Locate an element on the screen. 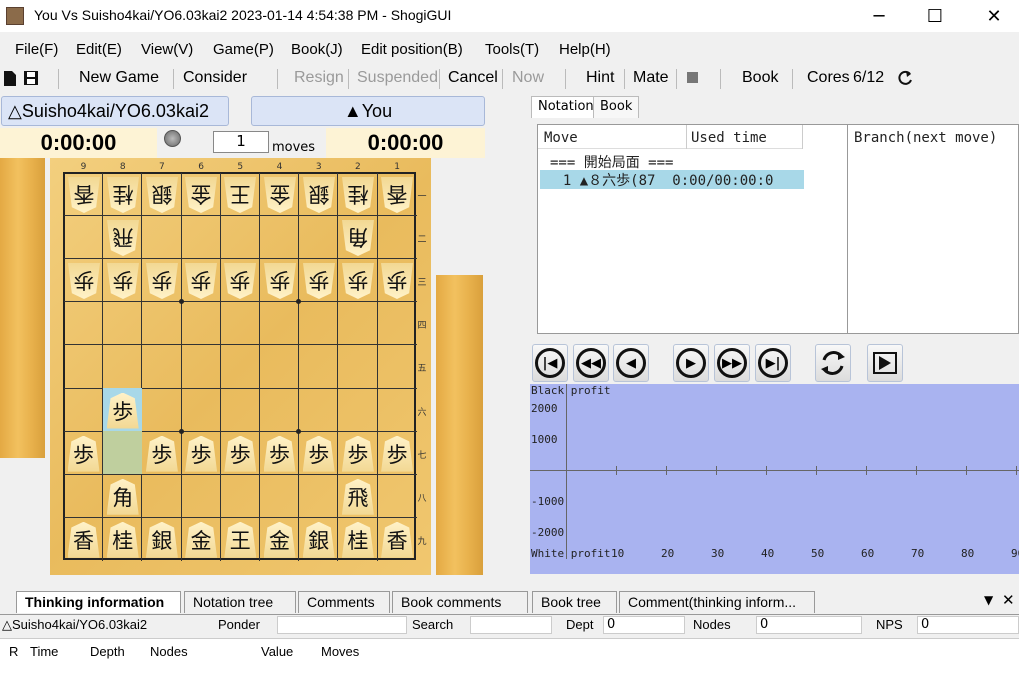 This screenshot has width=1019, height=696. graph-y-tick: 1000 is located at coordinates (544, 439).